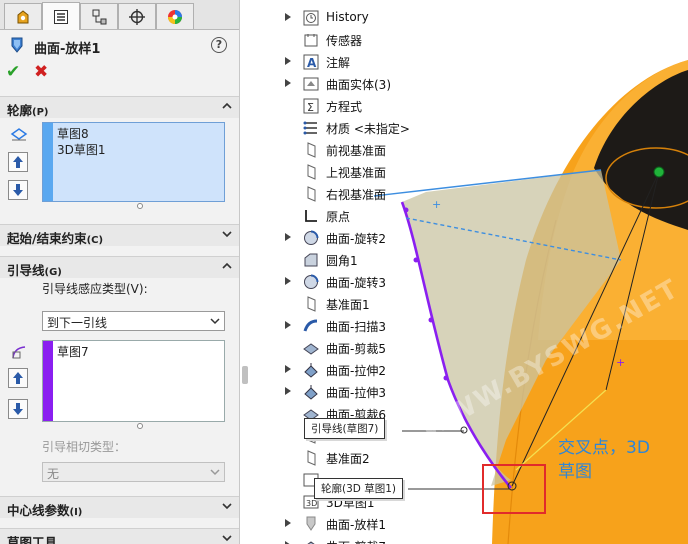 This screenshot has height=544, width=688. What do you see at coordinates (310, 107) in the screenshot?
I see `svg-text: Σ` at bounding box center [310, 107].